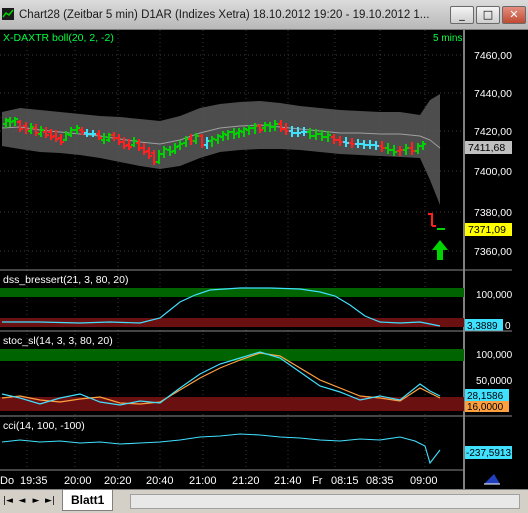  What do you see at coordinates (462, 15) in the screenshot?
I see `minimize-button: _` at bounding box center [462, 15].